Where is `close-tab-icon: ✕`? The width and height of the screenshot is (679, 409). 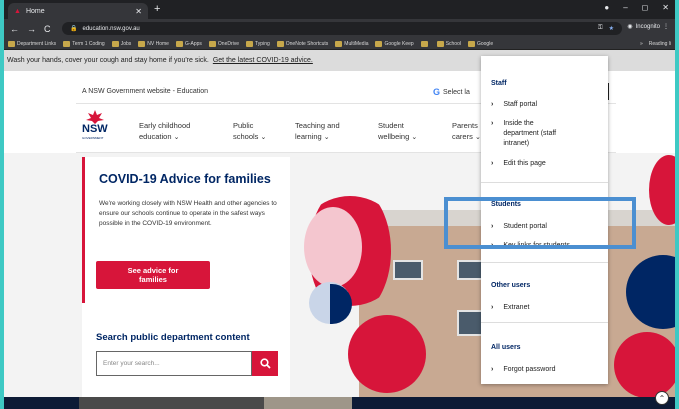 close-tab-icon: ✕ is located at coordinates (138, 11).